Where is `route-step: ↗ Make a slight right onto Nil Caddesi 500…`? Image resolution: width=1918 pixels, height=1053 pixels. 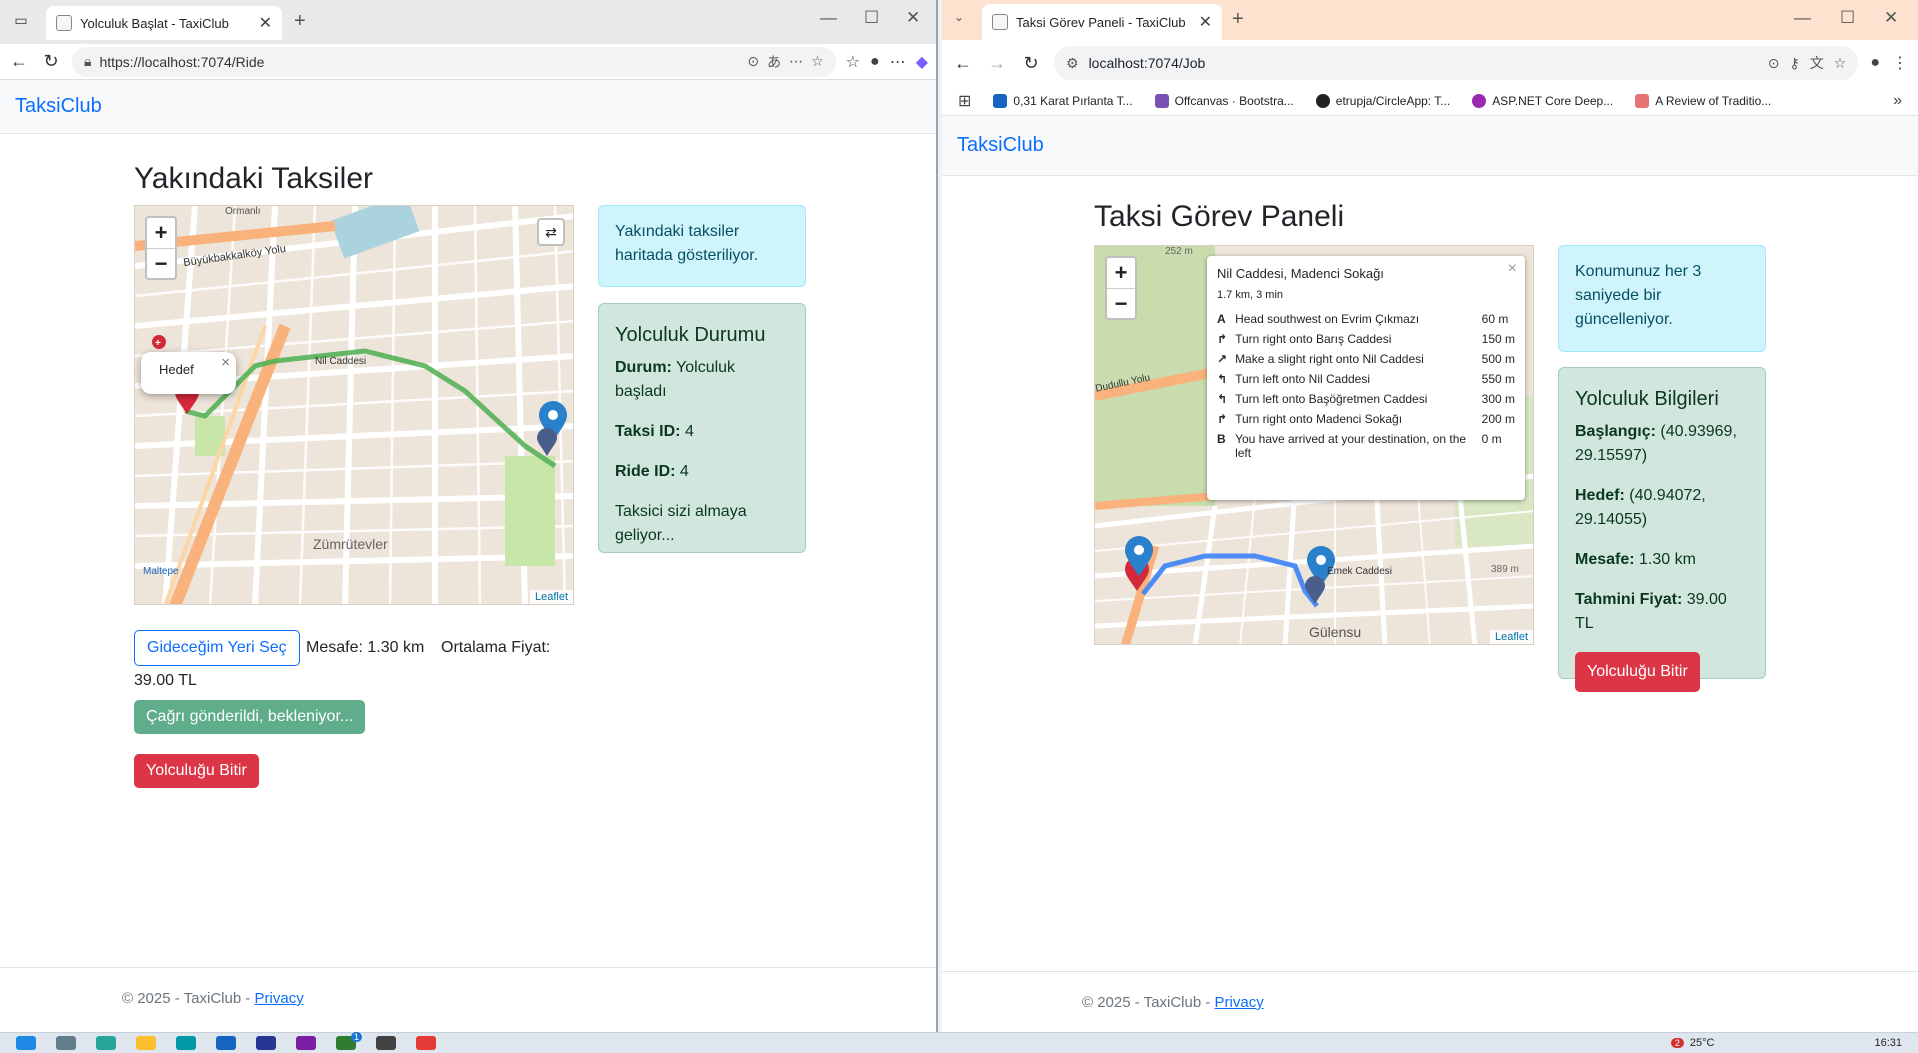 route-step: ↗ Make a slight right onto Nil Caddesi 500… is located at coordinates (1366, 359).